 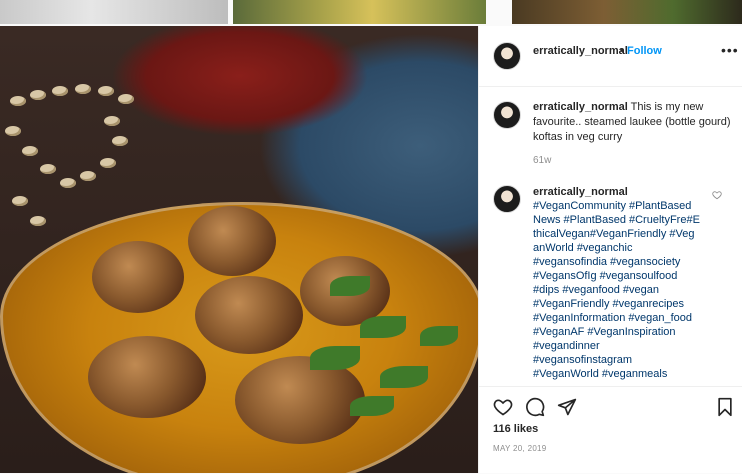 What do you see at coordinates (542, 160) in the screenshot?
I see `caption-time: 61w` at bounding box center [542, 160].